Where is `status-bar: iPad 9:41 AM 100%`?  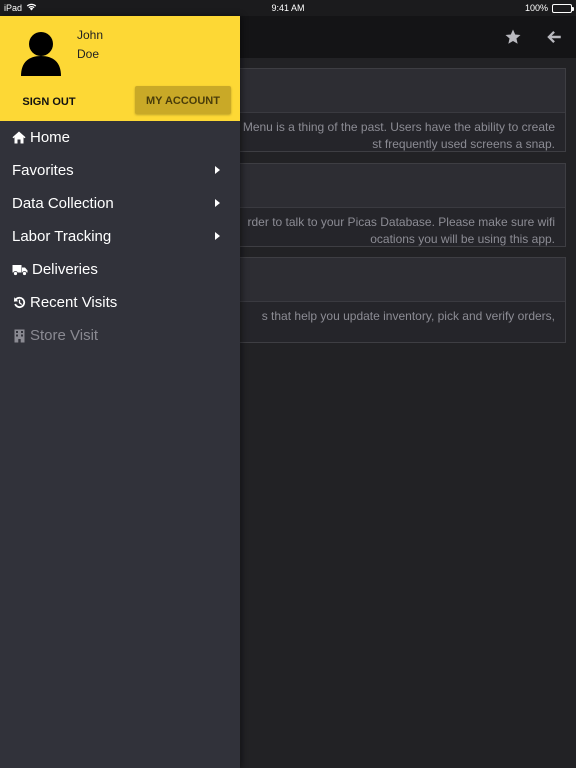 status-bar: iPad 9:41 AM 100% is located at coordinates (288, 8).